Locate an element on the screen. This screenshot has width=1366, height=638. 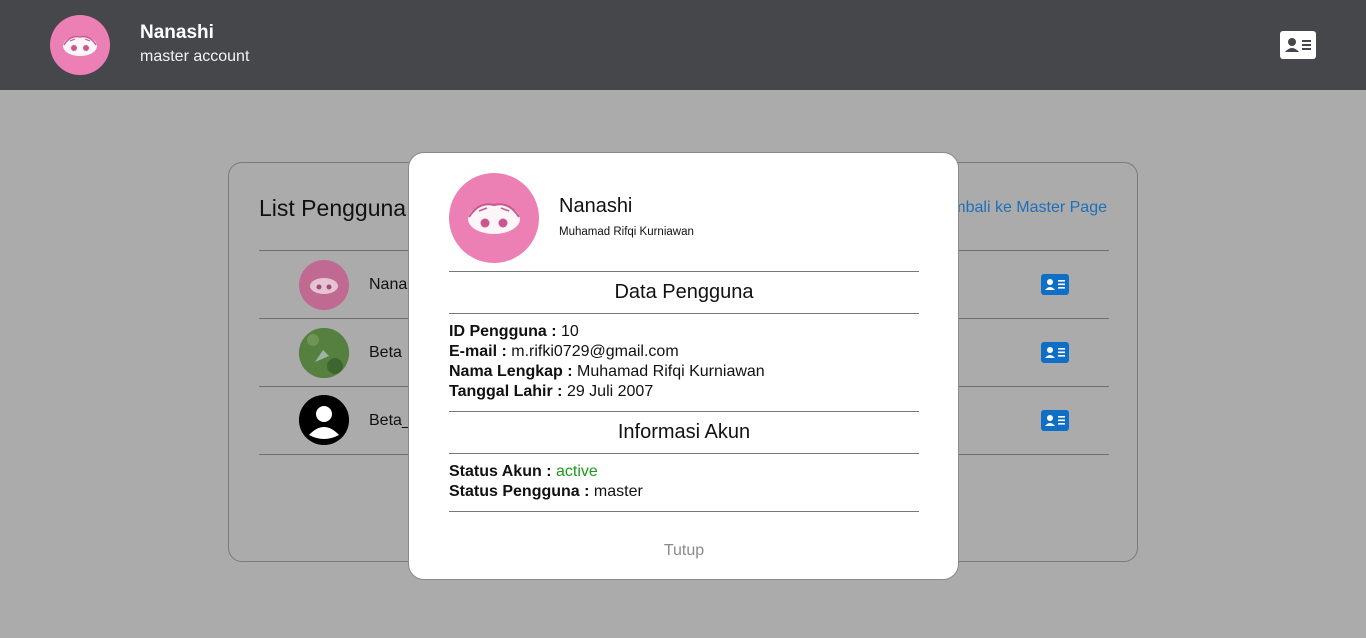
profile-card-button is located at coordinates (1298, 45).